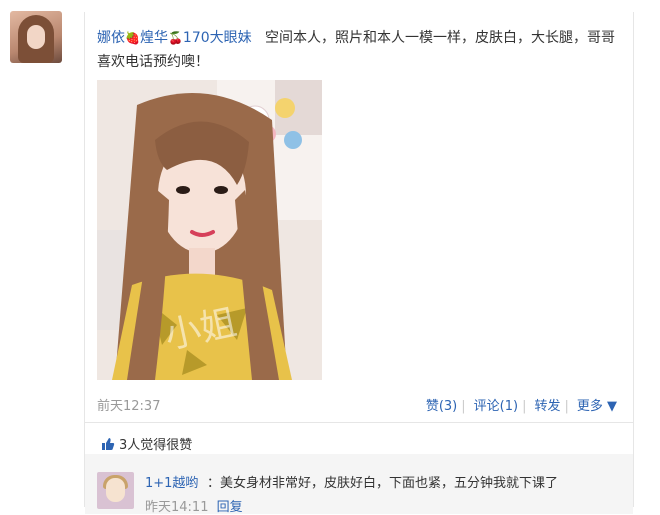  Describe the element at coordinates (441, 406) in the screenshot. I see `like-button: 赞(3)` at that location.